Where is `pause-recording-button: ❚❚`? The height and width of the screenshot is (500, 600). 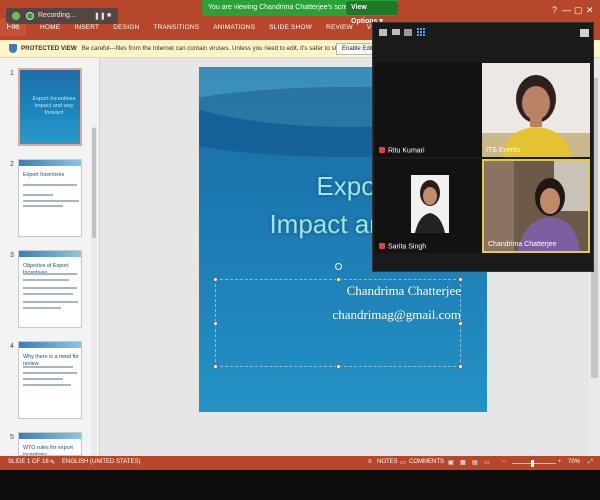
pause-recording-button: ❚❚ is located at coordinates (100, 16).